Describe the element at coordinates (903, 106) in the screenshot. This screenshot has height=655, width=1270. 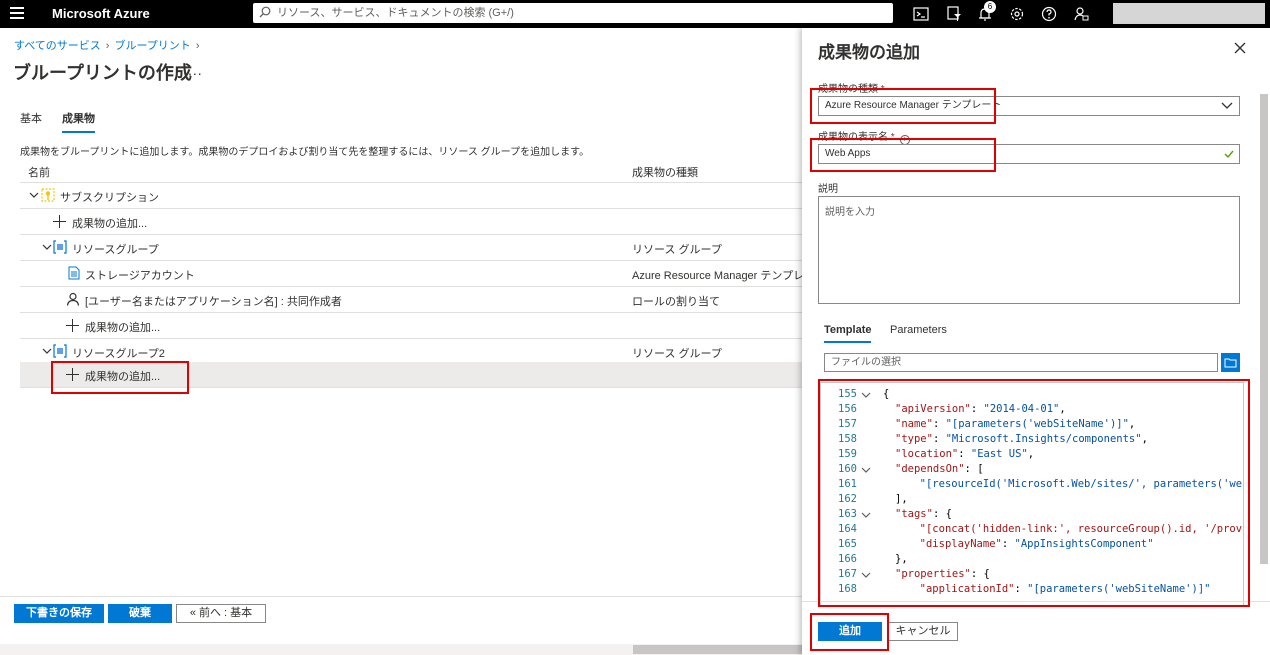
I see `annotation-highlight-type` at that location.